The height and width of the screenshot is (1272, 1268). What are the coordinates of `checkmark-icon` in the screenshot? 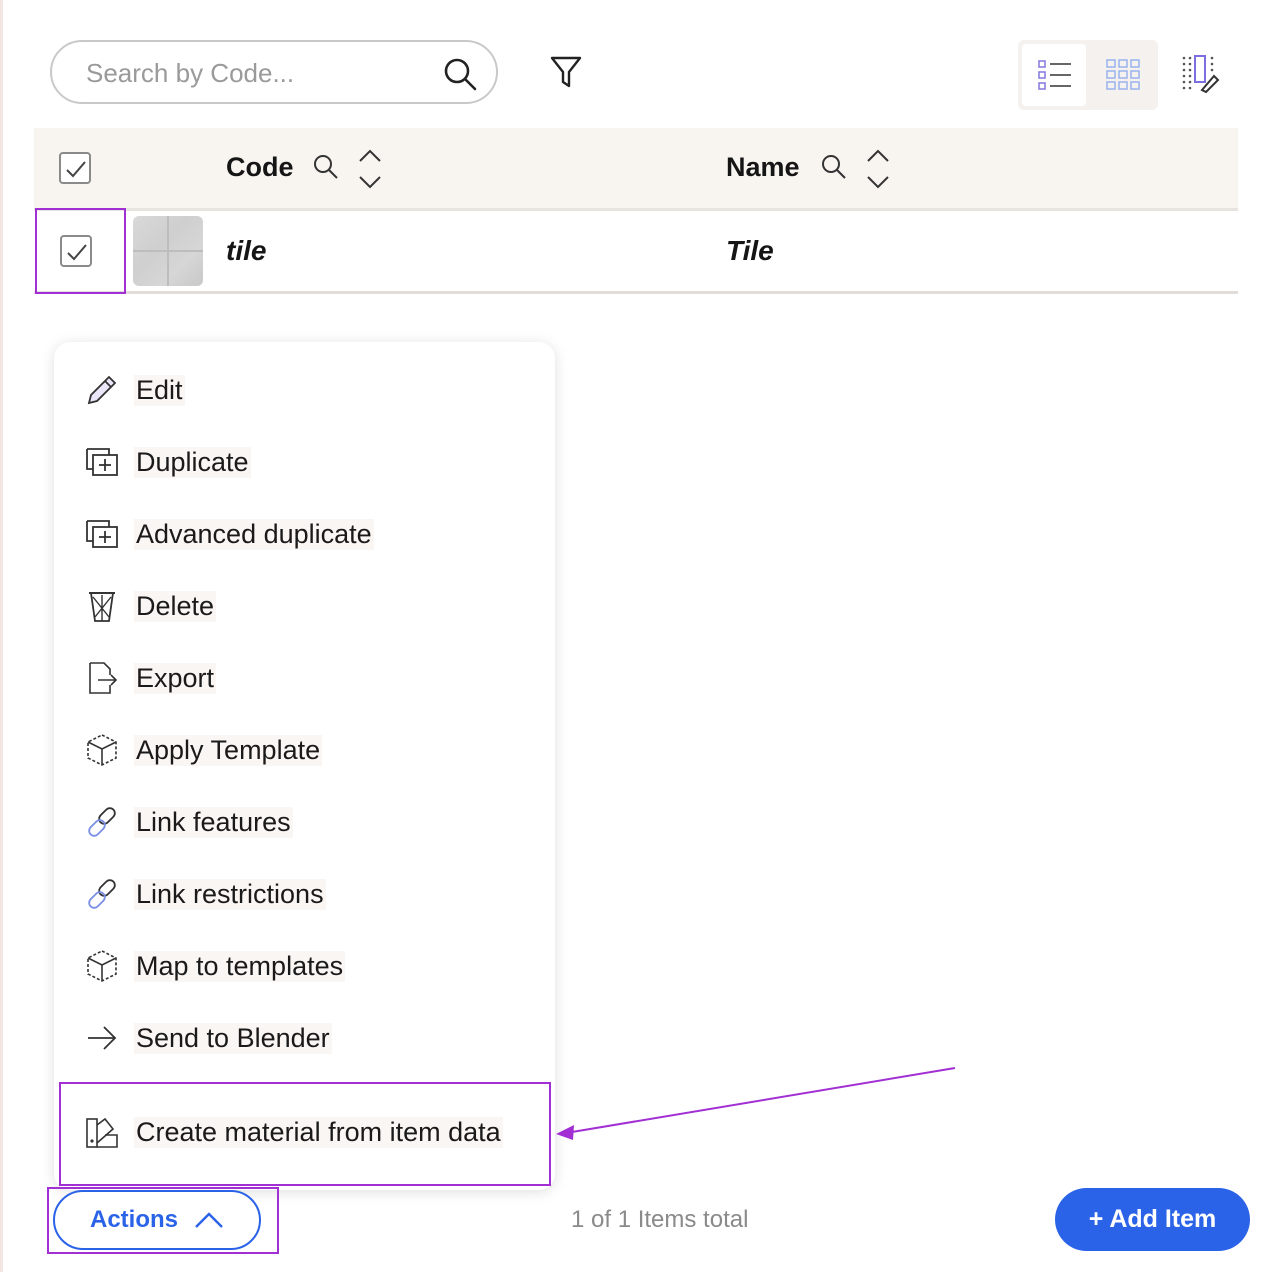 It's located at (76, 169).